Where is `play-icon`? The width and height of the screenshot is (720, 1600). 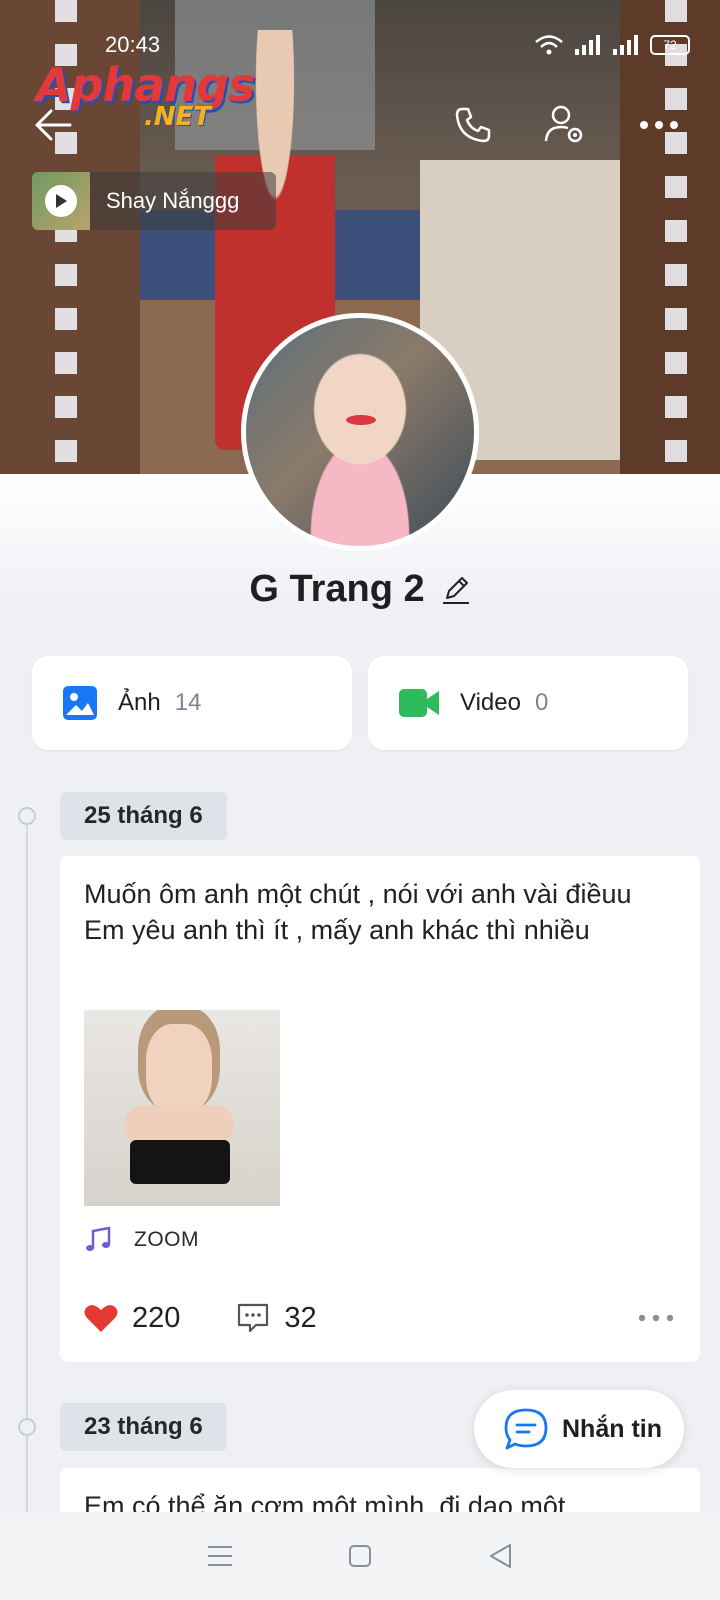 play-icon is located at coordinates (61, 201).